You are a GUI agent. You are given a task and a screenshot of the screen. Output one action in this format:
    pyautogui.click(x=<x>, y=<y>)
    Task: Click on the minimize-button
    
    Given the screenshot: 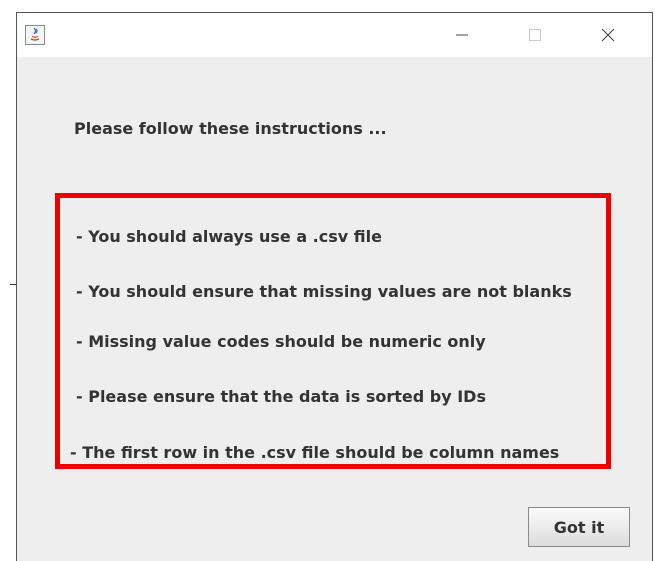 What is the action you would take?
    pyautogui.click(x=462, y=35)
    